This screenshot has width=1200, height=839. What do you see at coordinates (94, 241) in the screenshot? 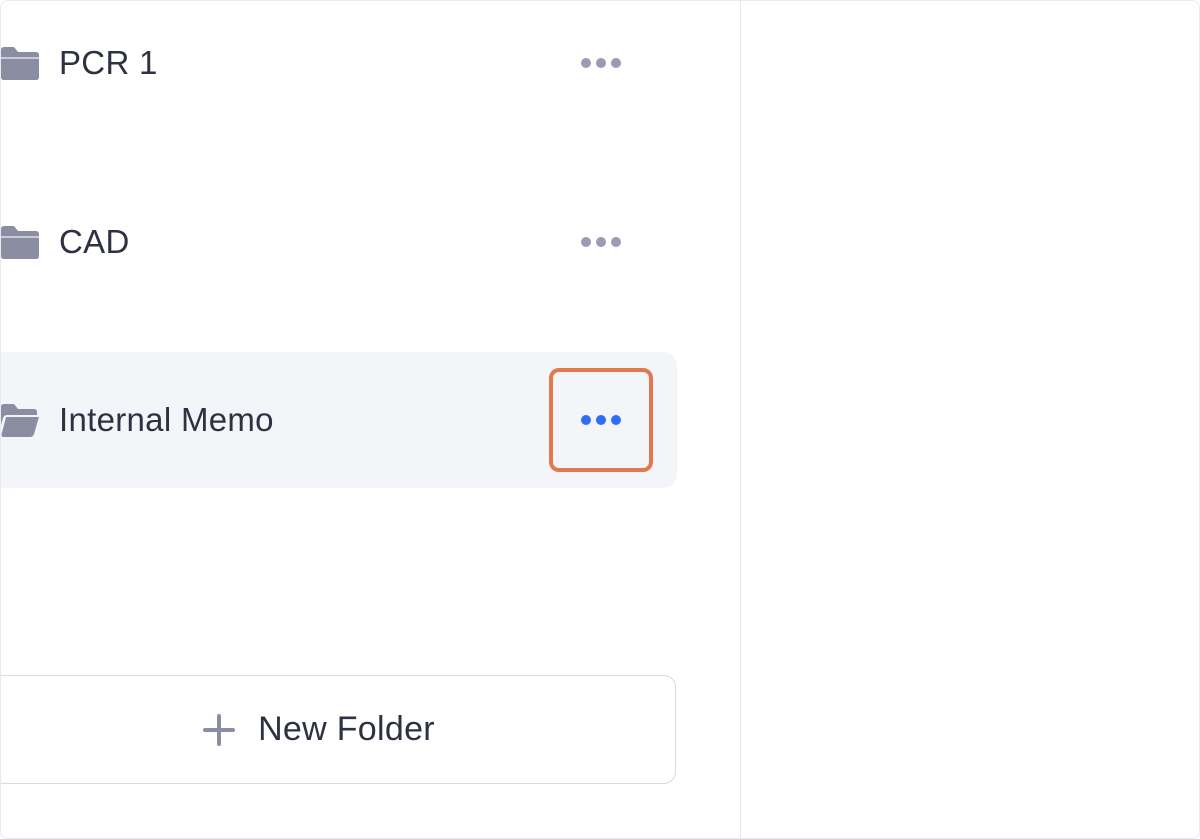
I see `folder-name: CAD` at bounding box center [94, 241].